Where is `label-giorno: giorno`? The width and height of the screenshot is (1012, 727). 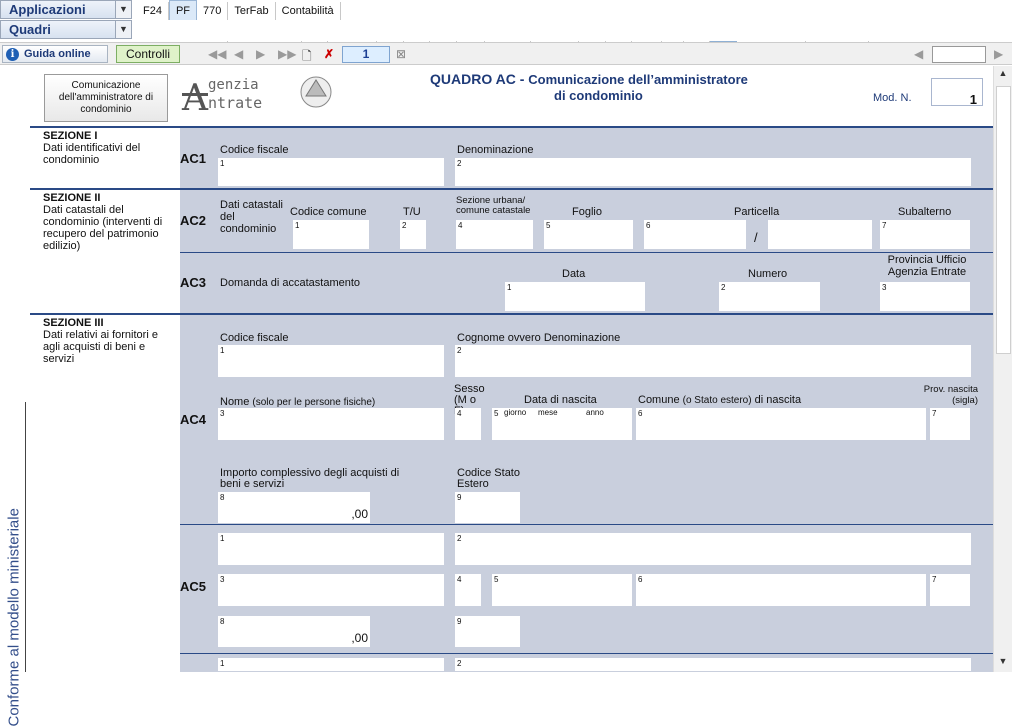
label-giorno: giorno is located at coordinates (515, 412).